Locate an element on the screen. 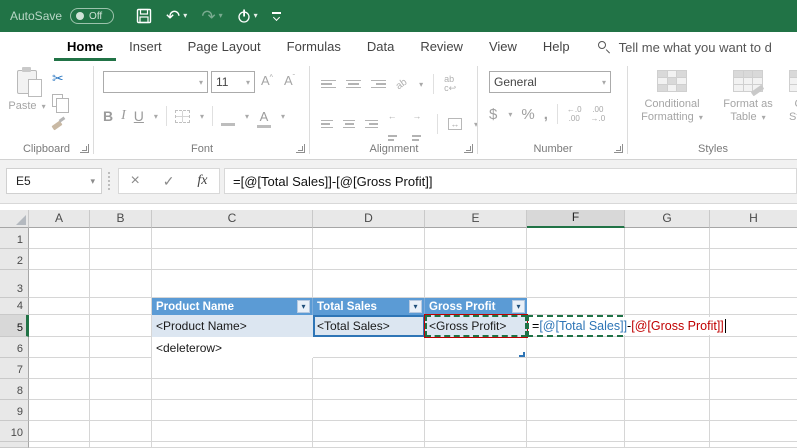  cut-button: ✂ is located at coordinates (60, 78).